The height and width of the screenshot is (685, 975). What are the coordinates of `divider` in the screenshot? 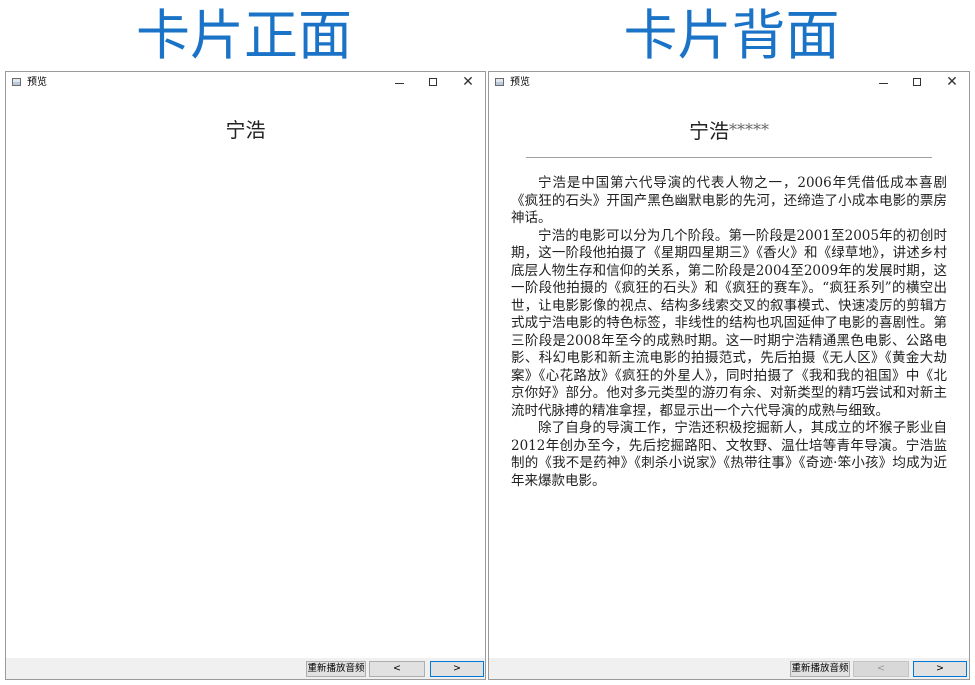 It's located at (729, 157).